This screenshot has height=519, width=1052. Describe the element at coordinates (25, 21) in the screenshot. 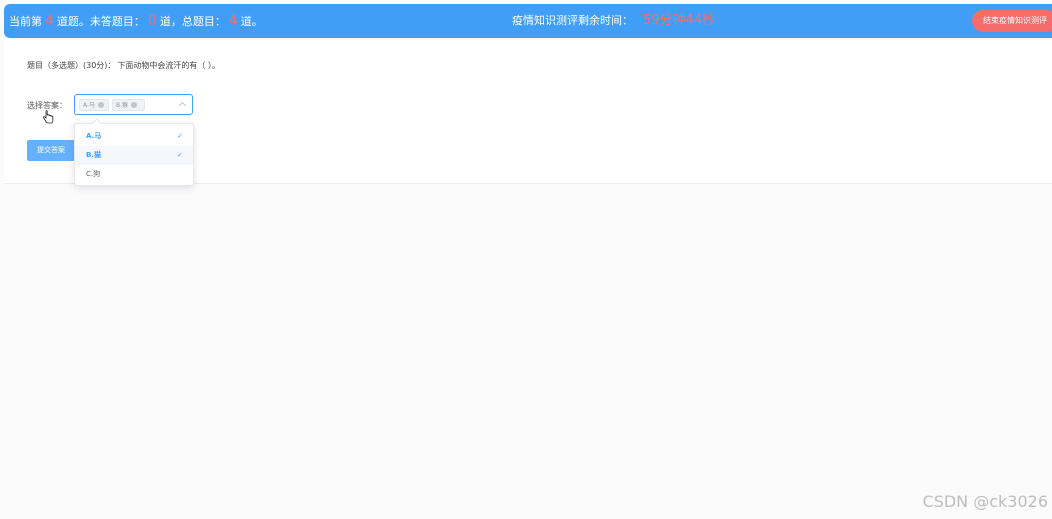

I see `current-prefix: 当前第` at that location.